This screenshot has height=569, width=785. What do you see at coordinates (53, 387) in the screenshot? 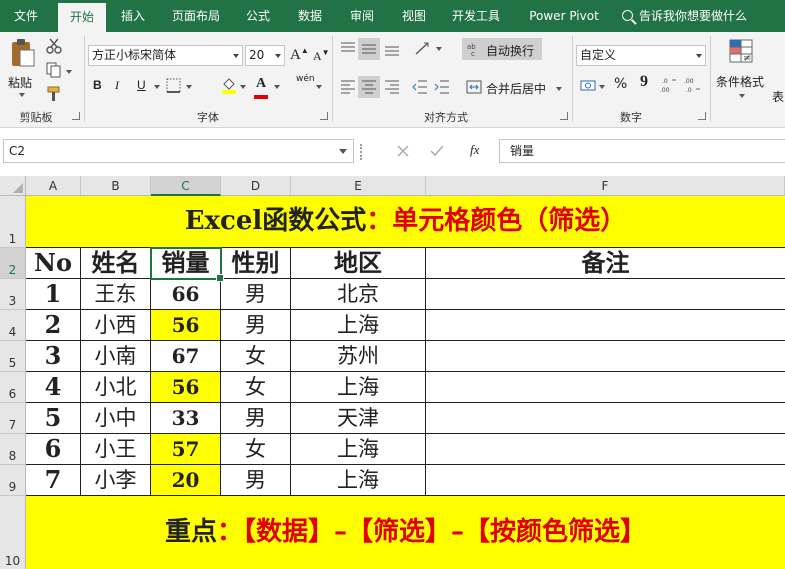
I see `cell-no: 4` at bounding box center [53, 387].